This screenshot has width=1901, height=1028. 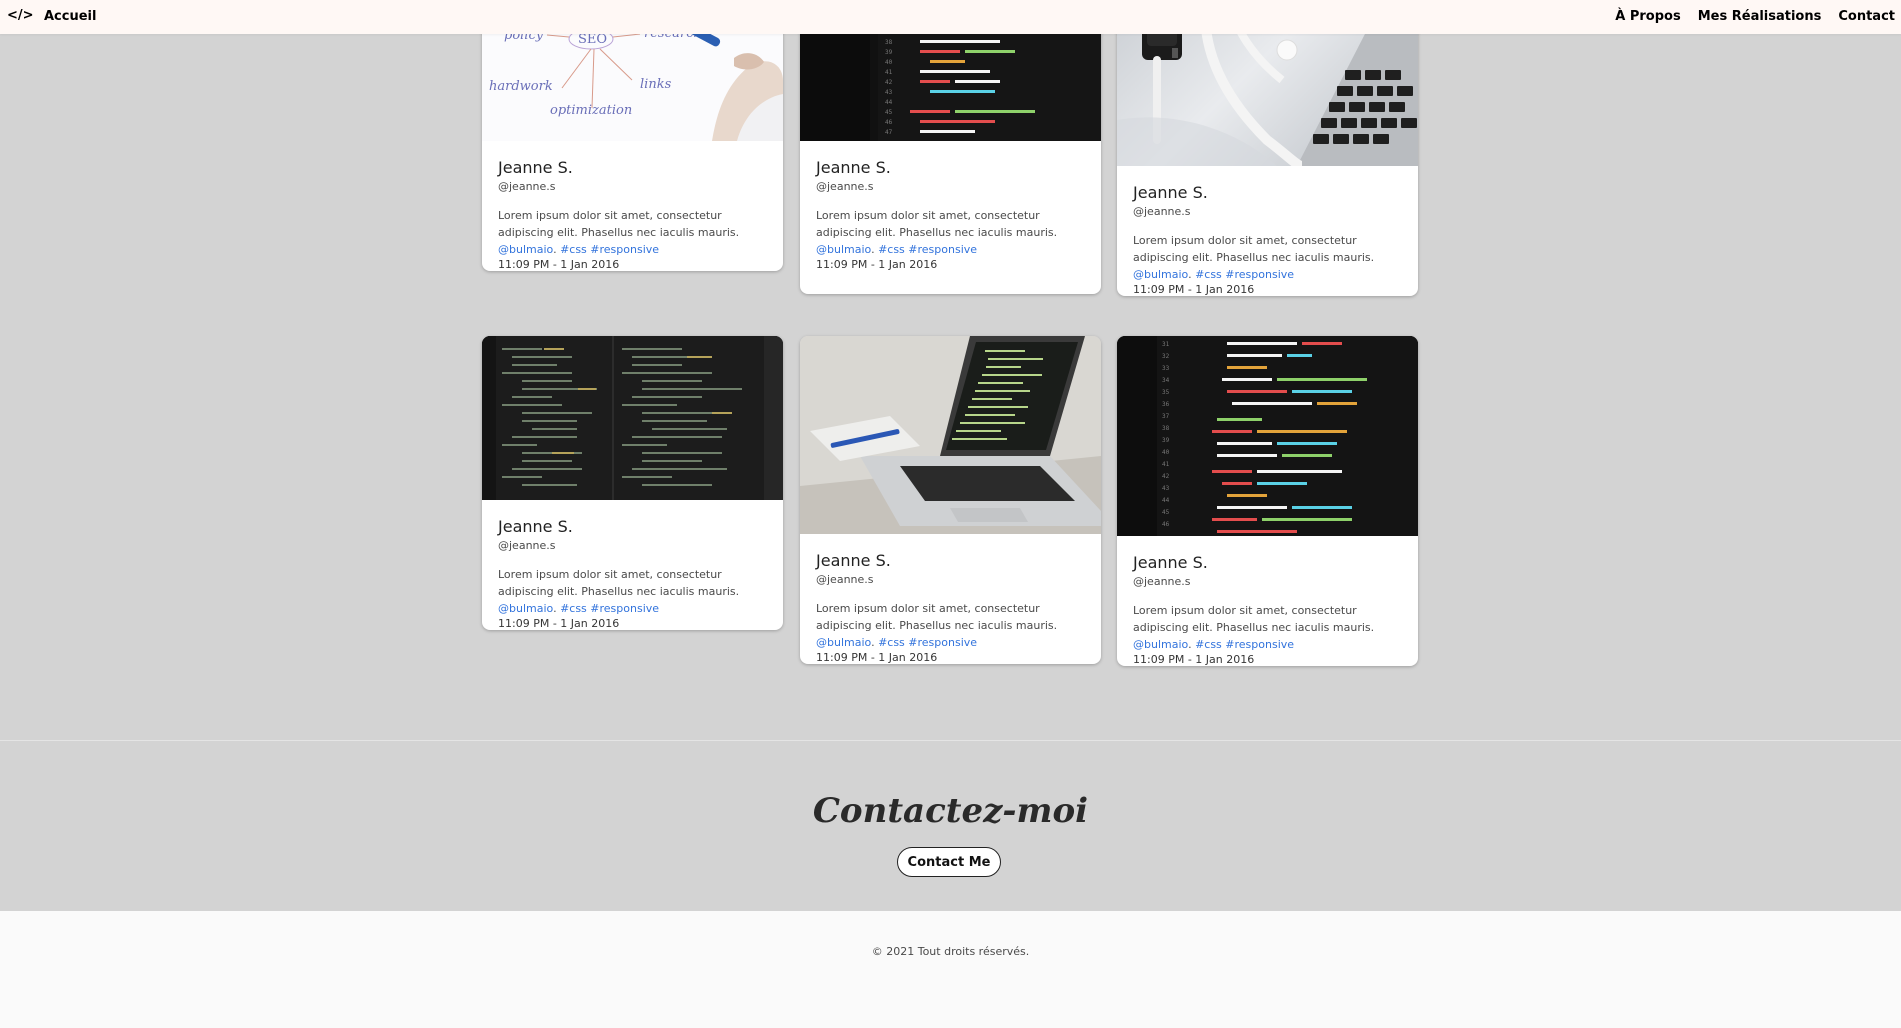 What do you see at coordinates (20, 15) in the screenshot?
I see `code-brand-icon: </>` at bounding box center [20, 15].